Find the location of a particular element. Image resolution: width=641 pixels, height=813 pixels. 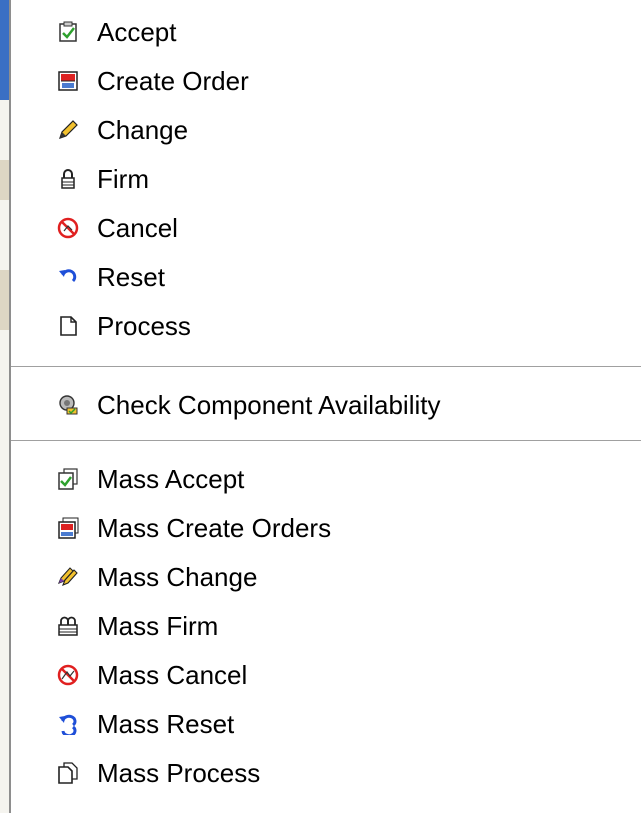

menu-item-mass-create-orders: Mass Create Orders is located at coordinates (326, 528).